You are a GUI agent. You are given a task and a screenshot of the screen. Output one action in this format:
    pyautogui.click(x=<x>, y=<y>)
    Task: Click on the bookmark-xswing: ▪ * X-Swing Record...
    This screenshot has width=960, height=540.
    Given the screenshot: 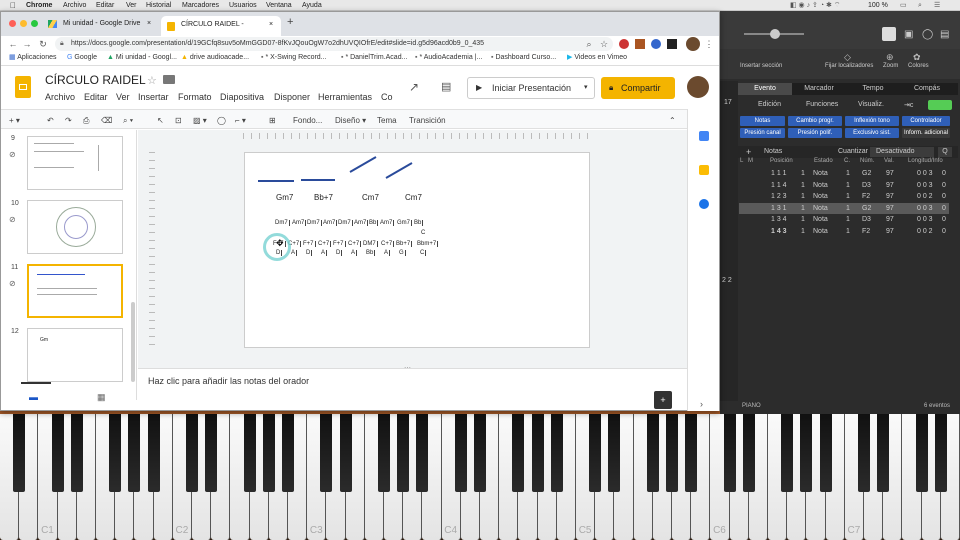 What is the action you would take?
    pyautogui.click(x=294, y=58)
    